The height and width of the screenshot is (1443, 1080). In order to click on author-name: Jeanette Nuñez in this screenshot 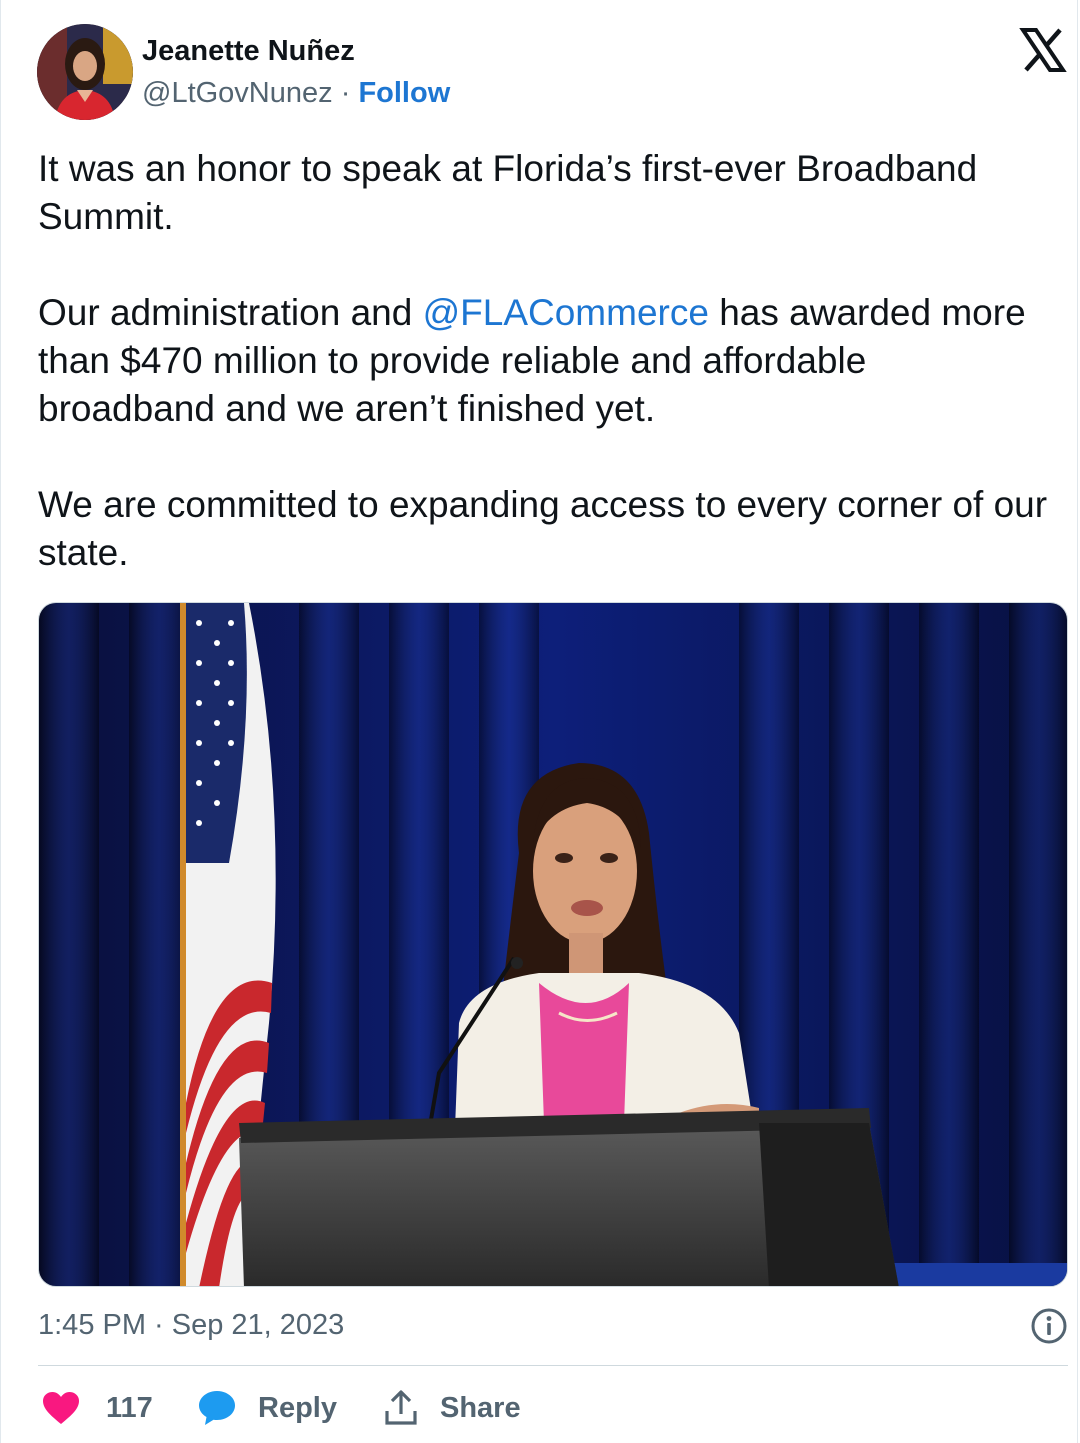, I will do `click(248, 51)`.